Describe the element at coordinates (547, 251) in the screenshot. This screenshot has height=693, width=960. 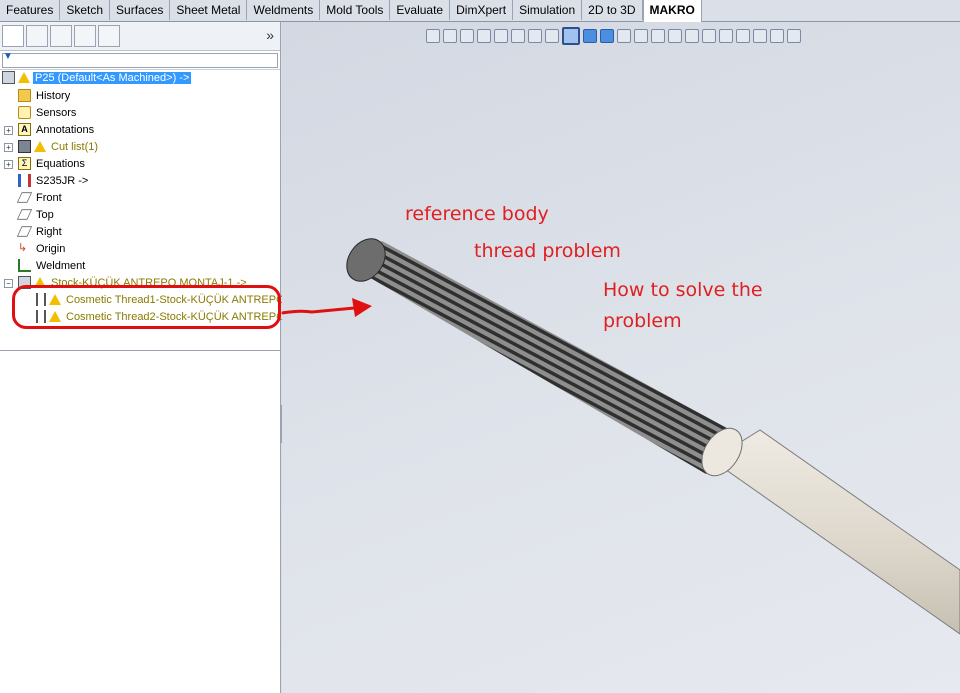
I see `annotation-thread-problem: thread problem` at that location.